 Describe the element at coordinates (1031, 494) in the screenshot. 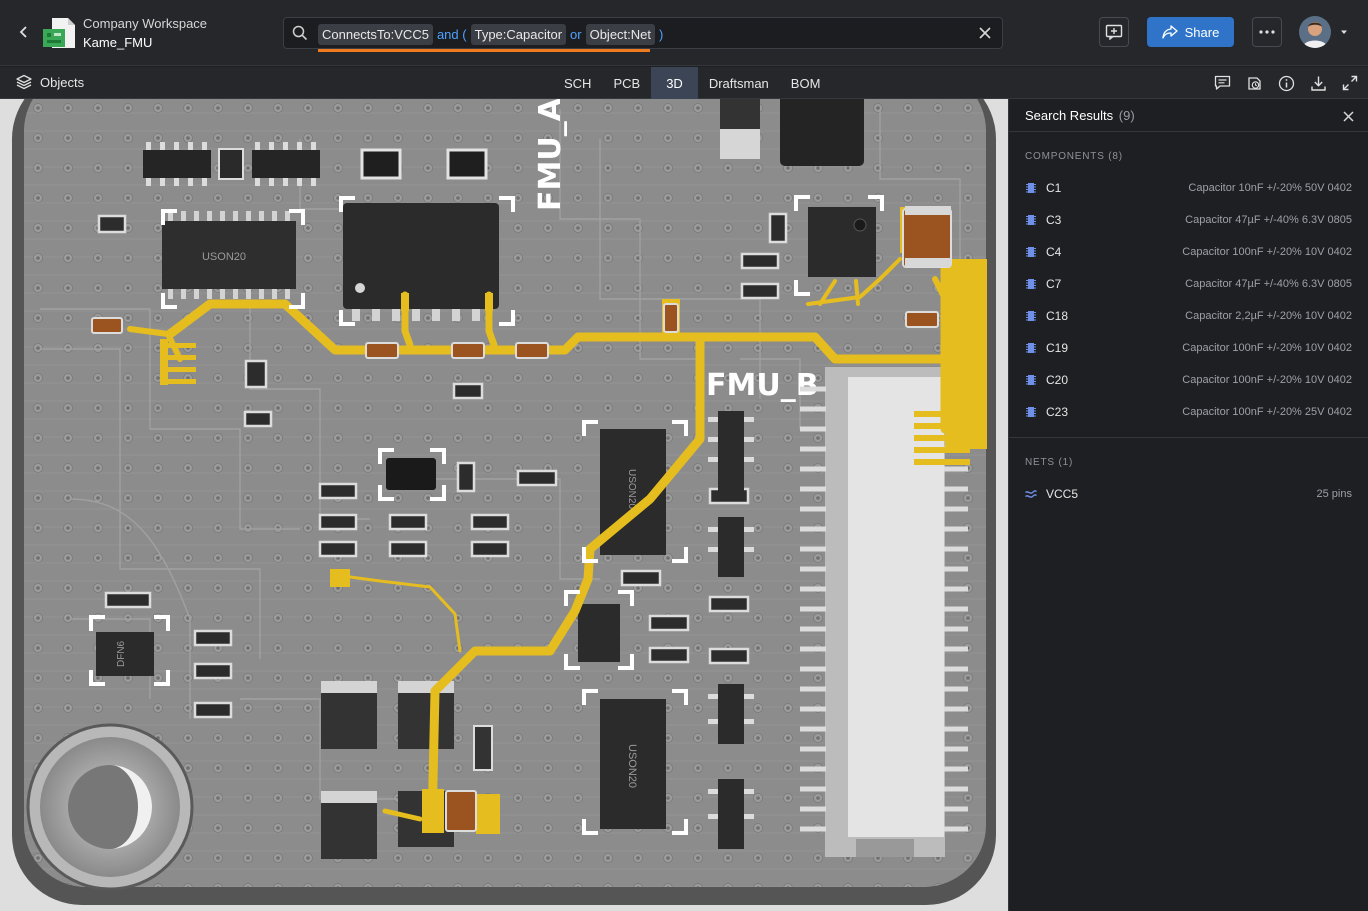

I see `net-icon` at that location.